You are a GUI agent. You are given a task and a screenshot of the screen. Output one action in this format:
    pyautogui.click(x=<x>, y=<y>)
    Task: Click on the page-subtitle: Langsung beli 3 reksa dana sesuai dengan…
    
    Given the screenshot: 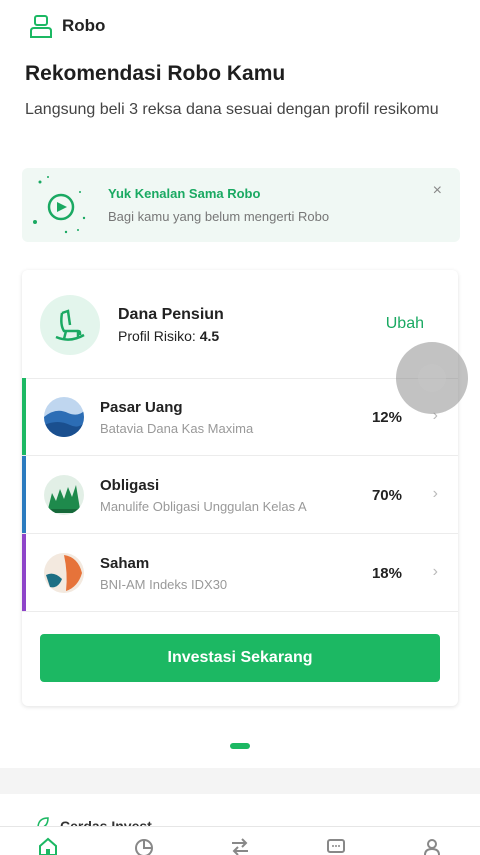 What is the action you would take?
    pyautogui.click(x=232, y=109)
    